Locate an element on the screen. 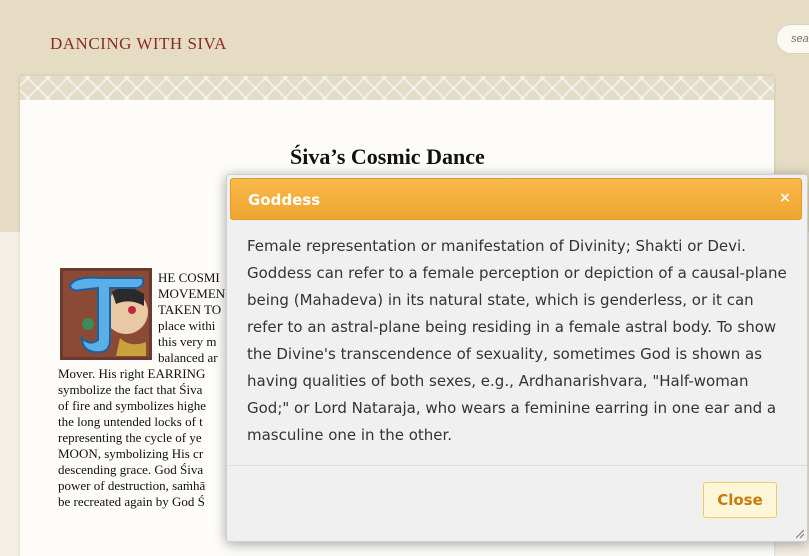 Image resolution: width=809 pixels, height=556 pixels. article-line: place withi is located at coordinates (187, 325).